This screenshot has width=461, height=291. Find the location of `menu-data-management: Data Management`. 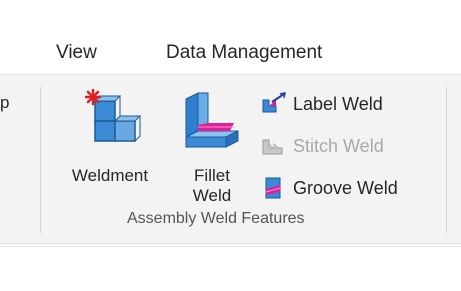

menu-data-management: Data Management is located at coordinates (244, 53).